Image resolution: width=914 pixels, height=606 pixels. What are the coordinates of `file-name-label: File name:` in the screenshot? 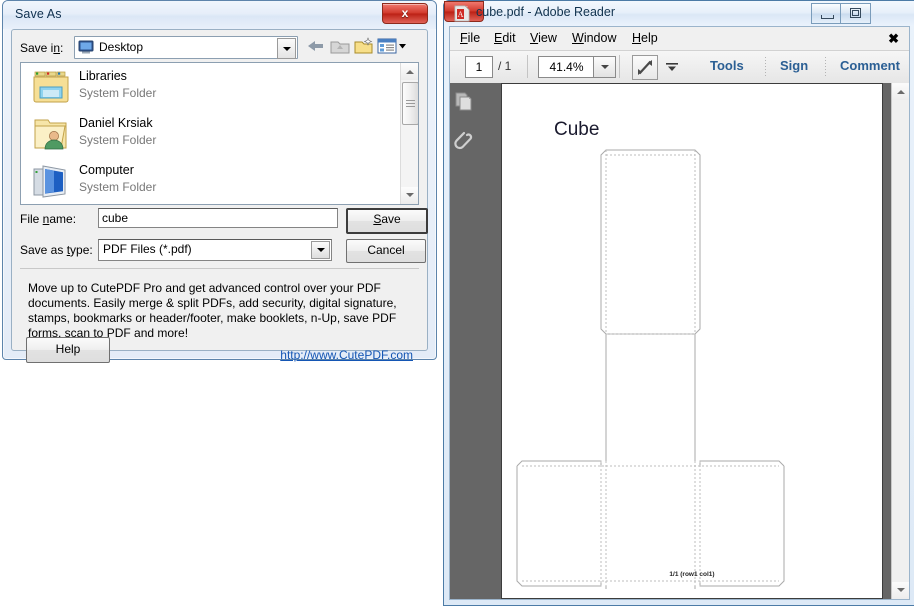 It's located at (48, 219).